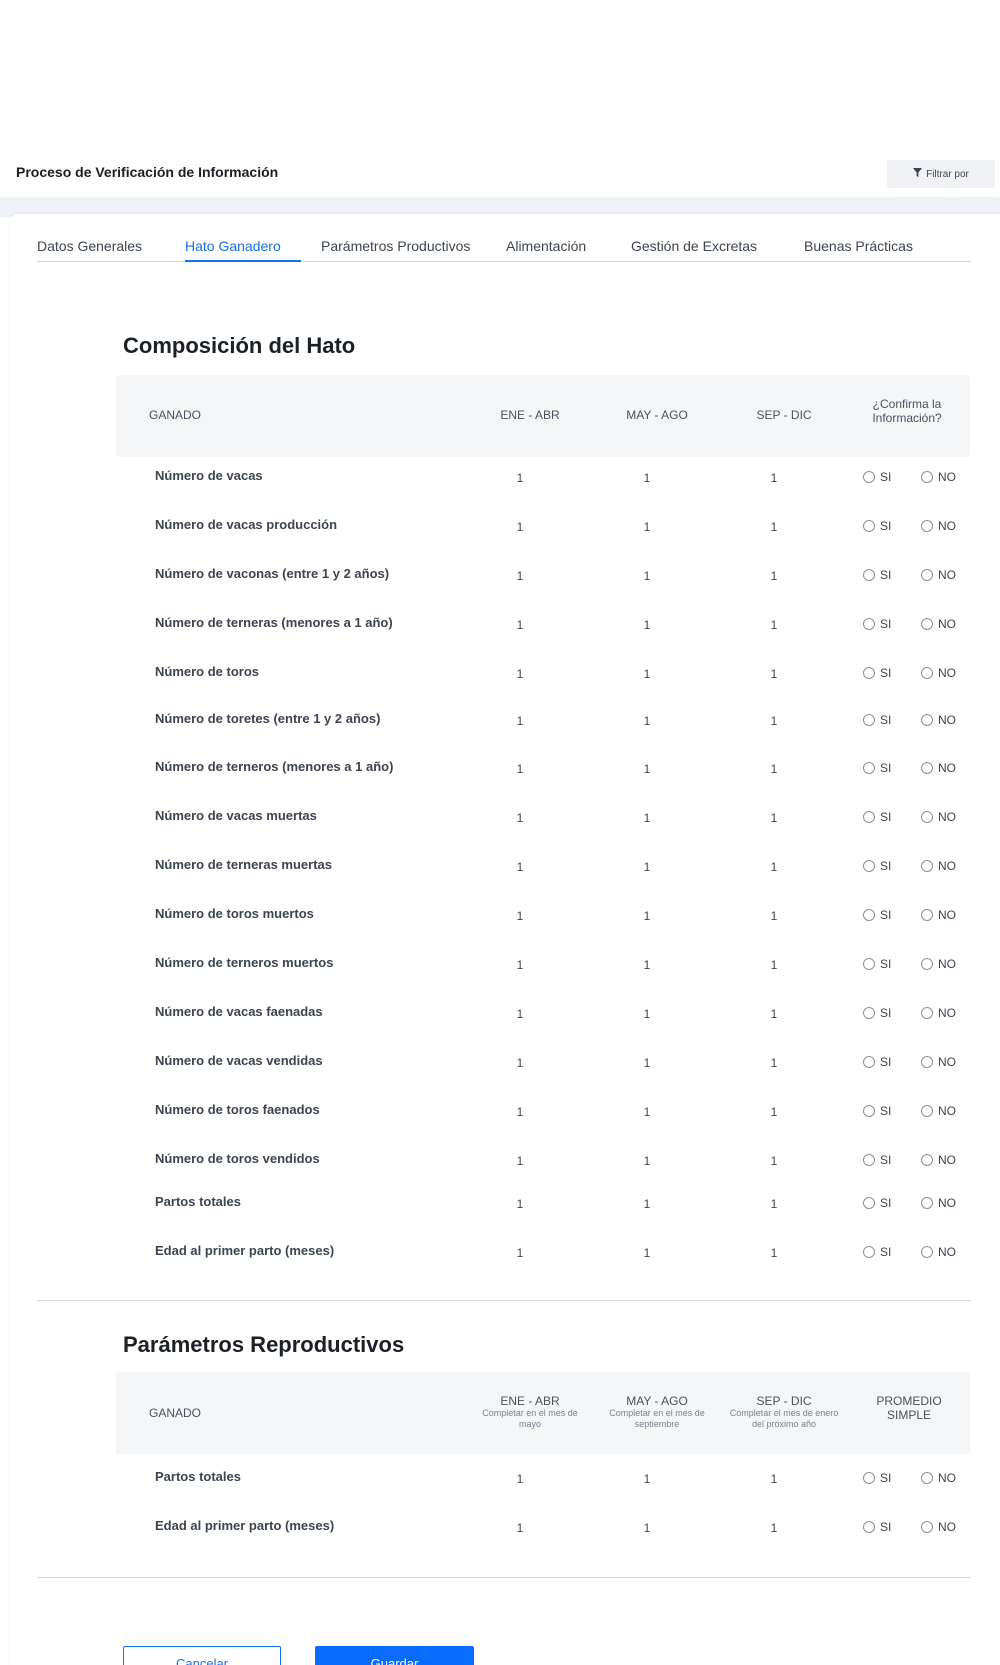 This screenshot has height=1665, width=1000. I want to click on filter-button: Filtrar por, so click(941, 174).